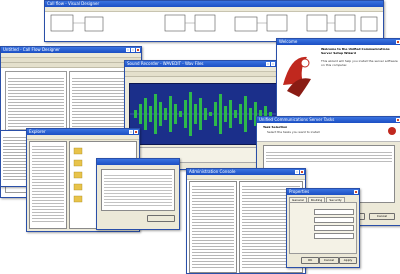 The width and height of the screenshot is (400, 274). What do you see at coordinates (246, 177) in the screenshot?
I see `admin-menu` at bounding box center [246, 177].